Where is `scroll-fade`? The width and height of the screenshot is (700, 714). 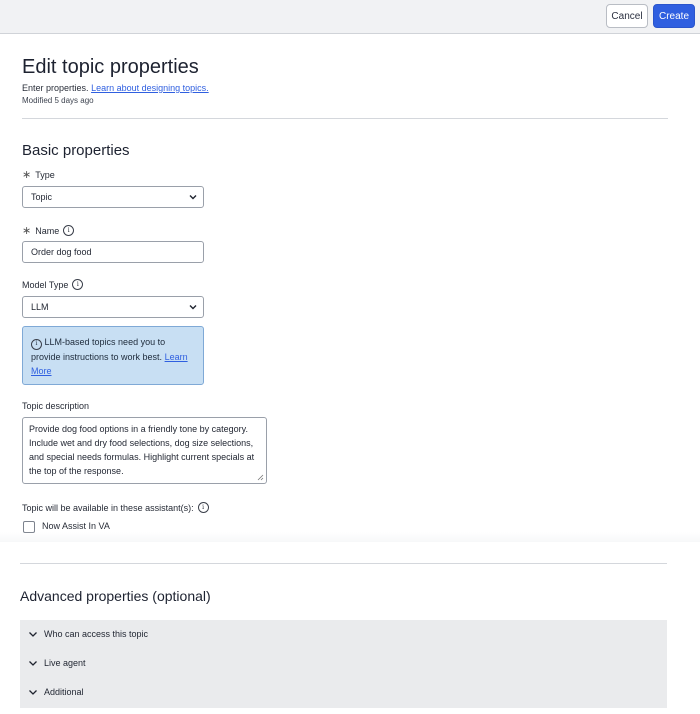
scroll-fade is located at coordinates (350, 537).